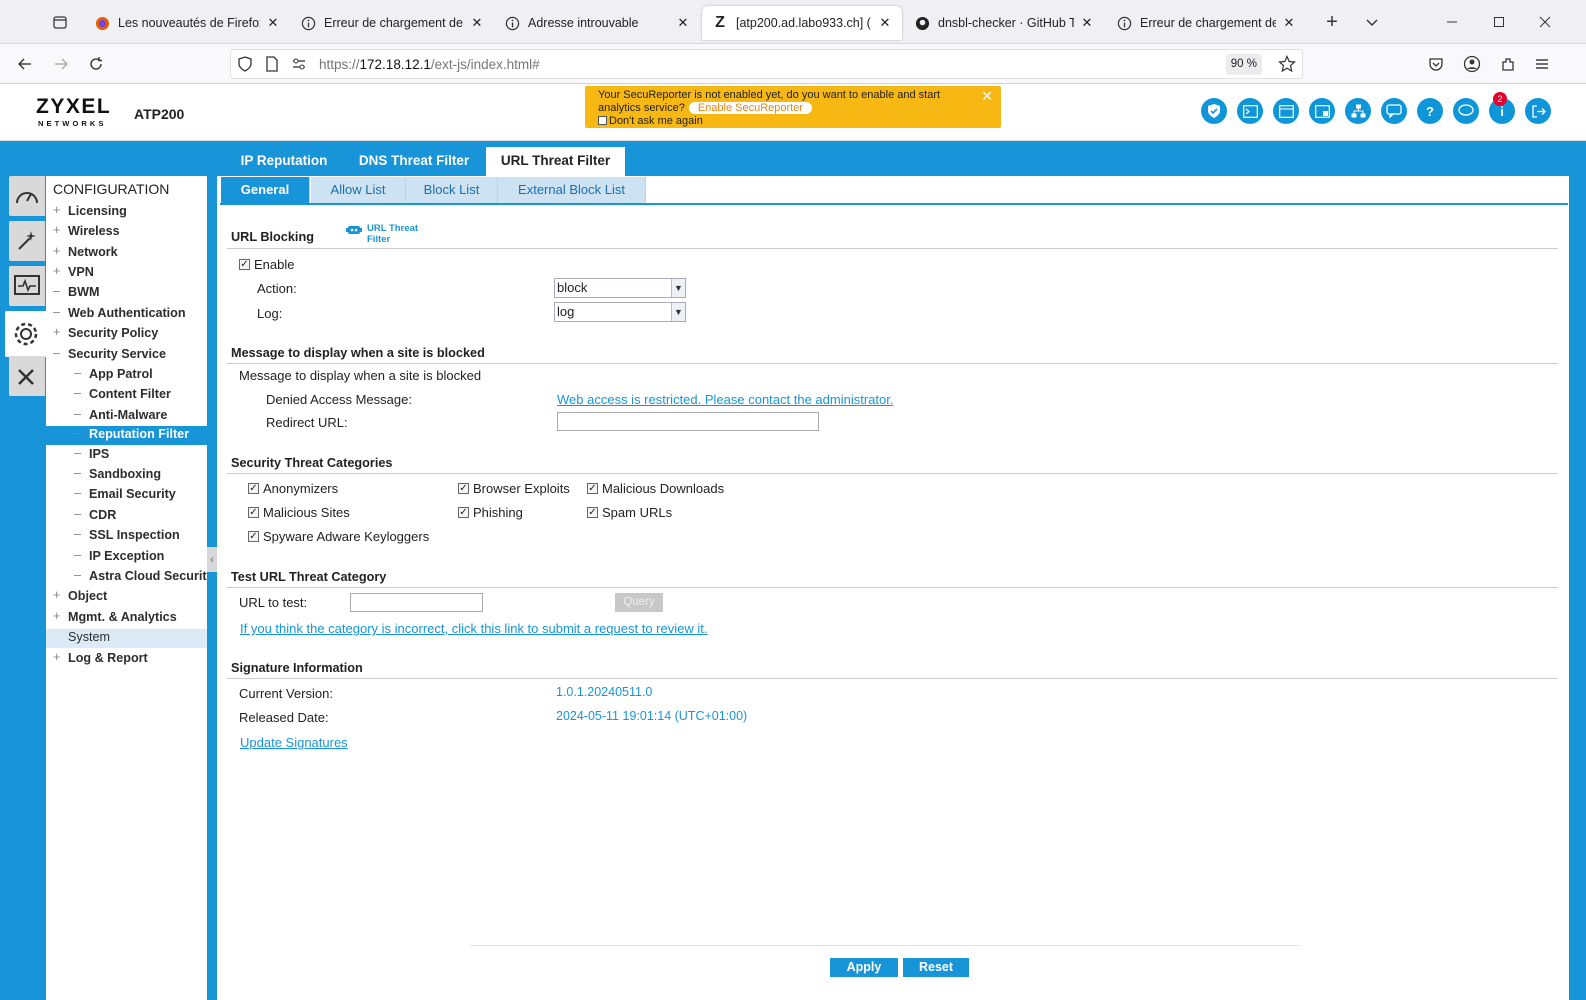  Describe the element at coordinates (253, 536) in the screenshot. I see `spyware-checkbox: ✓` at that location.